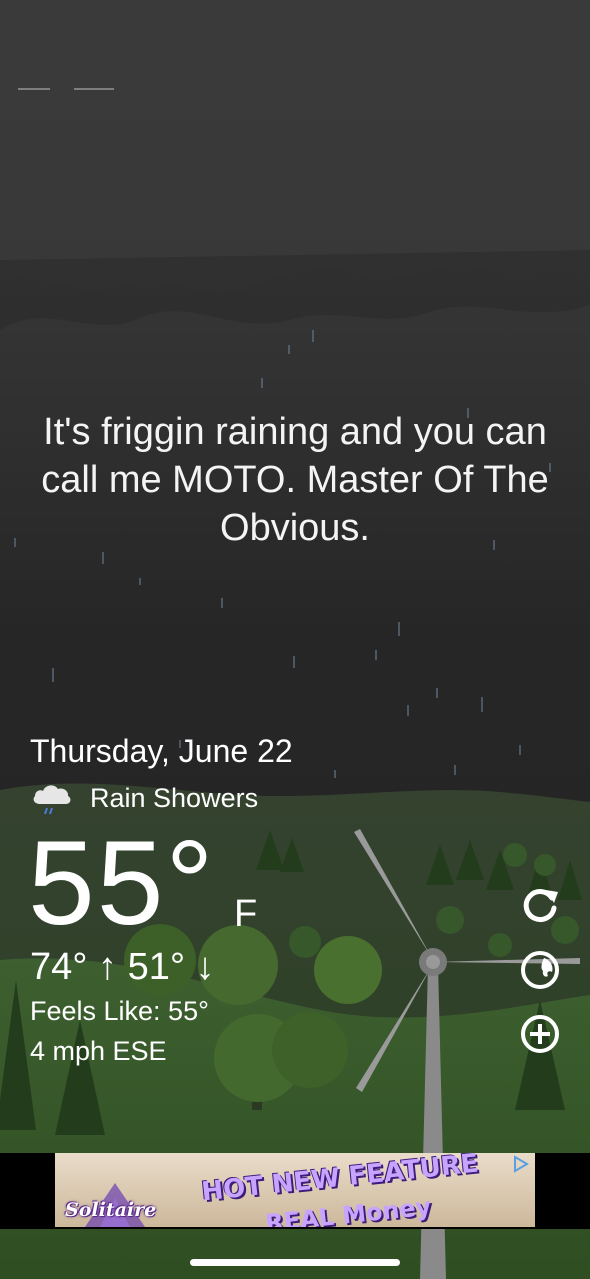 This screenshot has height=1279, width=590. I want to click on ad-banner: Solitaire HOT NEW FEATURE REAL Money, so click(295, 1190).